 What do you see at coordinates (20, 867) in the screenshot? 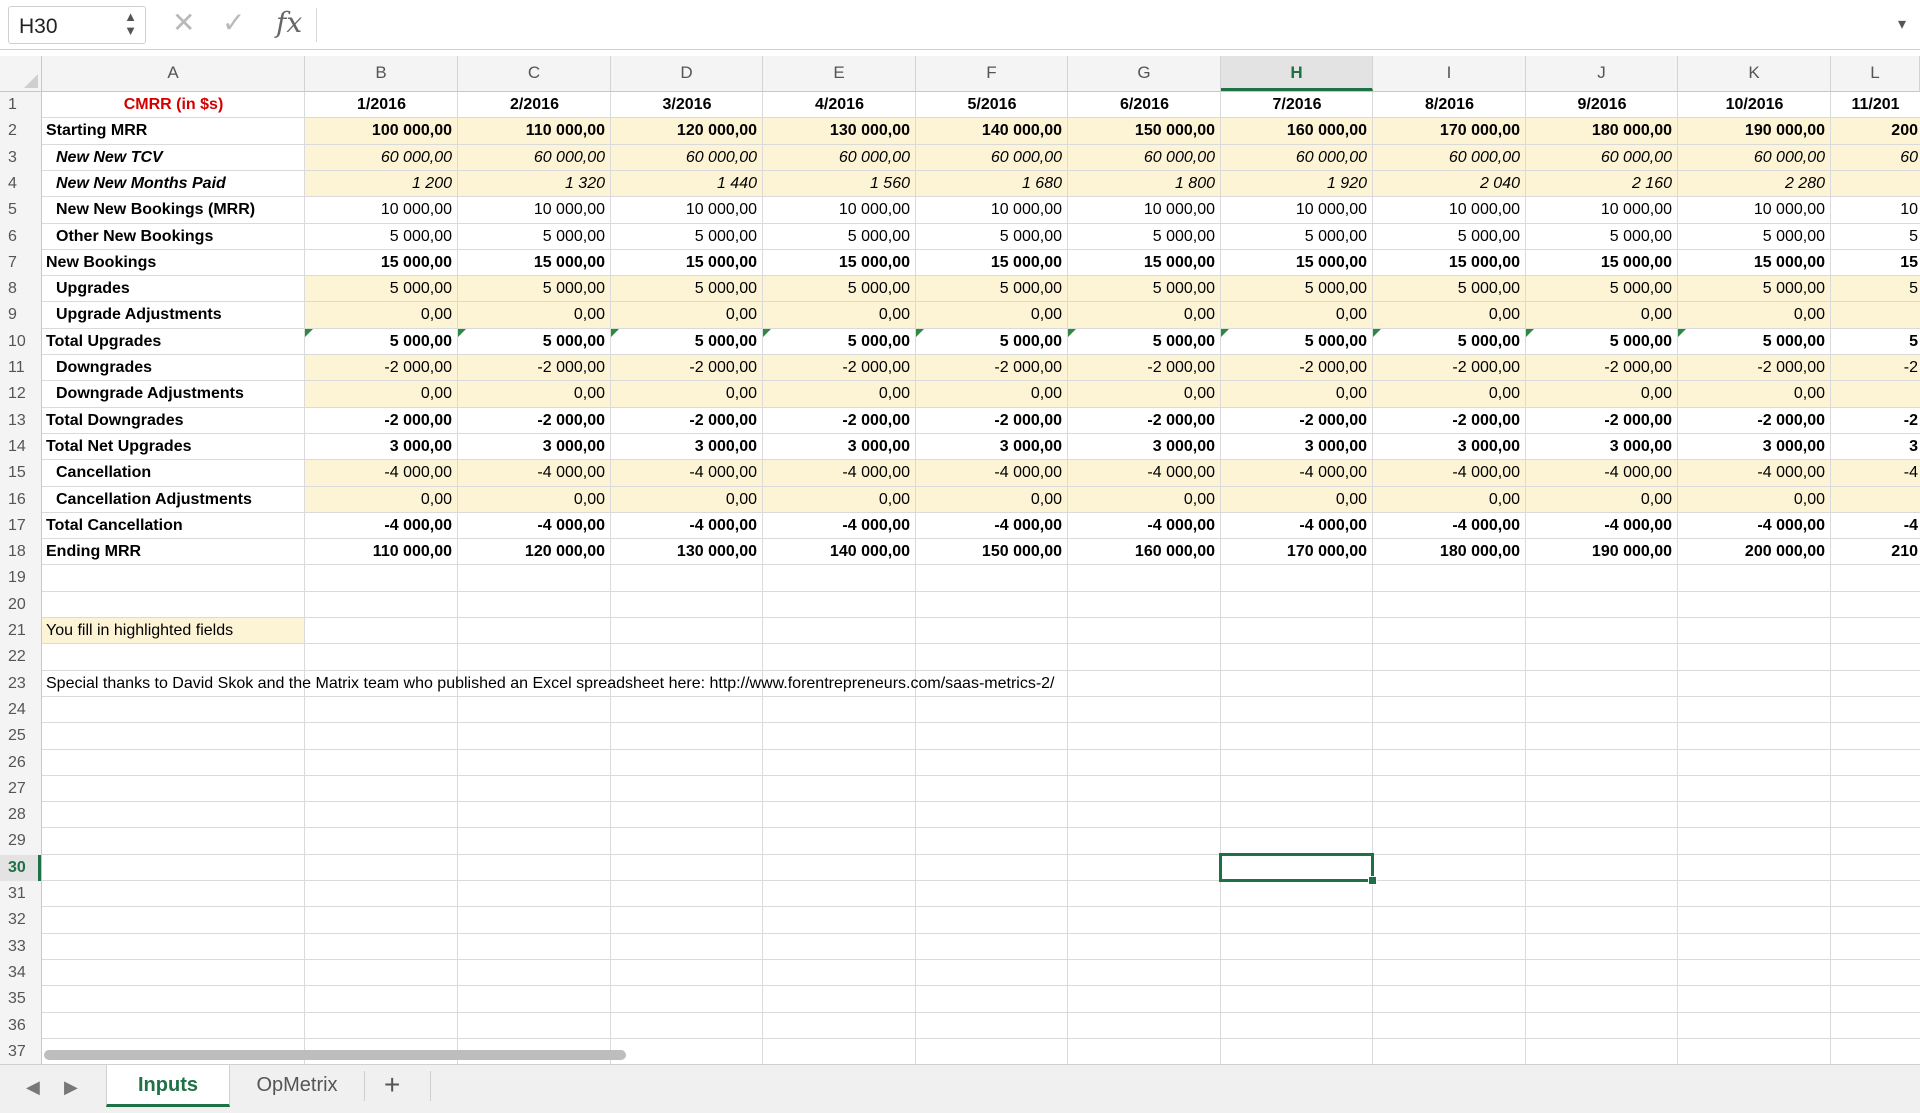
I see `row-header-30: 30` at bounding box center [20, 867].